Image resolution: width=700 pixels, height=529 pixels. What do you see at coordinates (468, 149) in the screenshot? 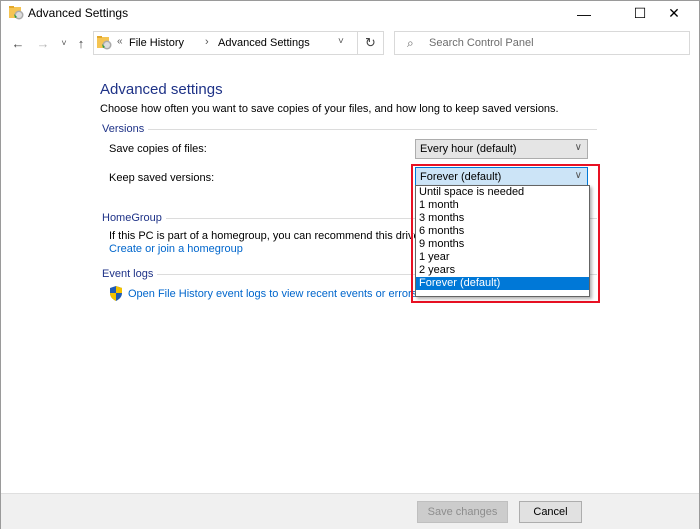
I see `save-copies-value: Every hour (default)` at bounding box center [468, 149].